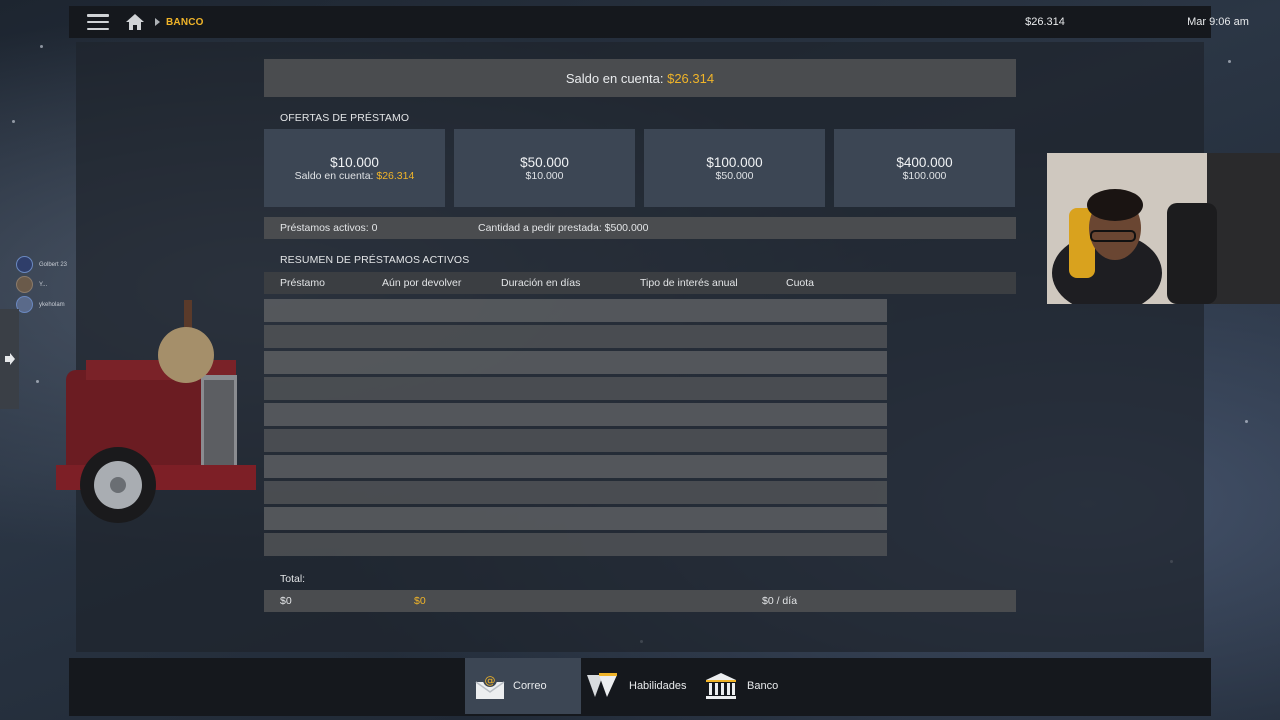 The height and width of the screenshot is (720, 1280). I want to click on arrow-right-icon, so click(9, 359).